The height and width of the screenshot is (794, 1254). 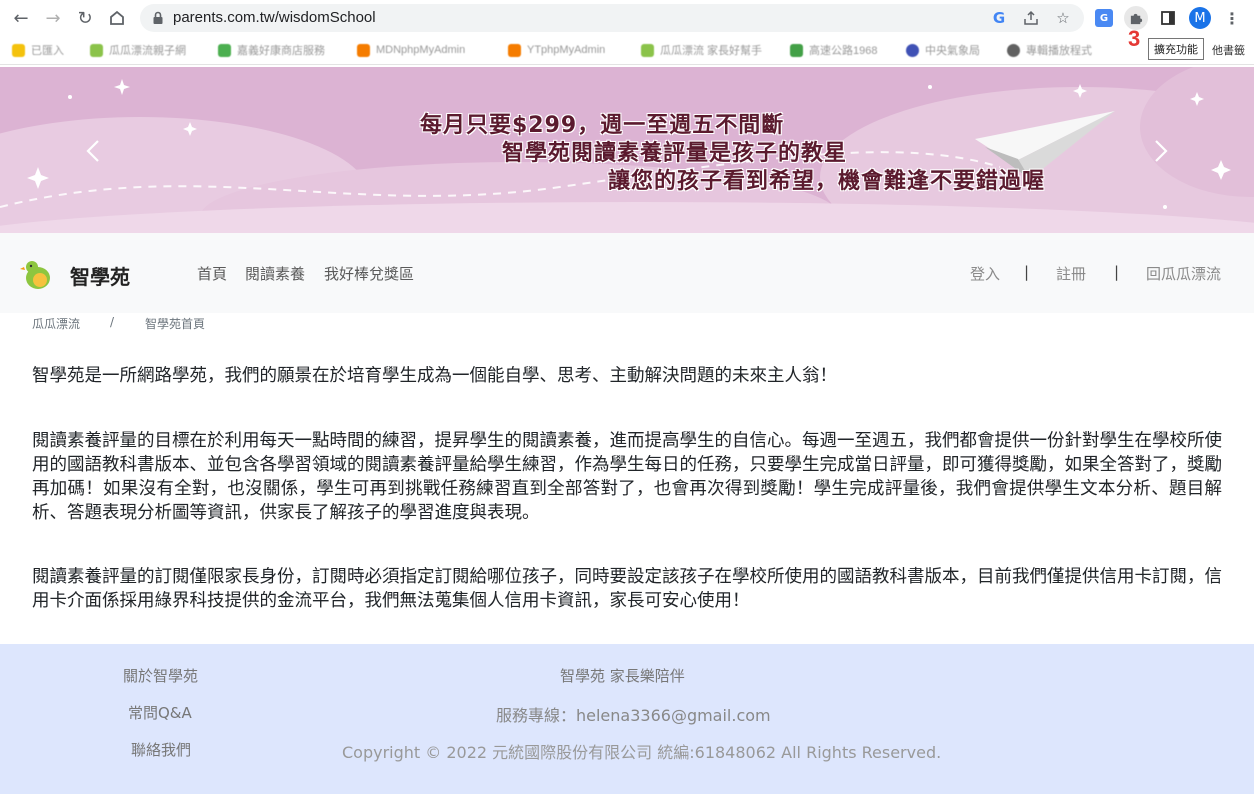 I want to click on kebab-menu-icon: ⋮, so click(x=1232, y=18).